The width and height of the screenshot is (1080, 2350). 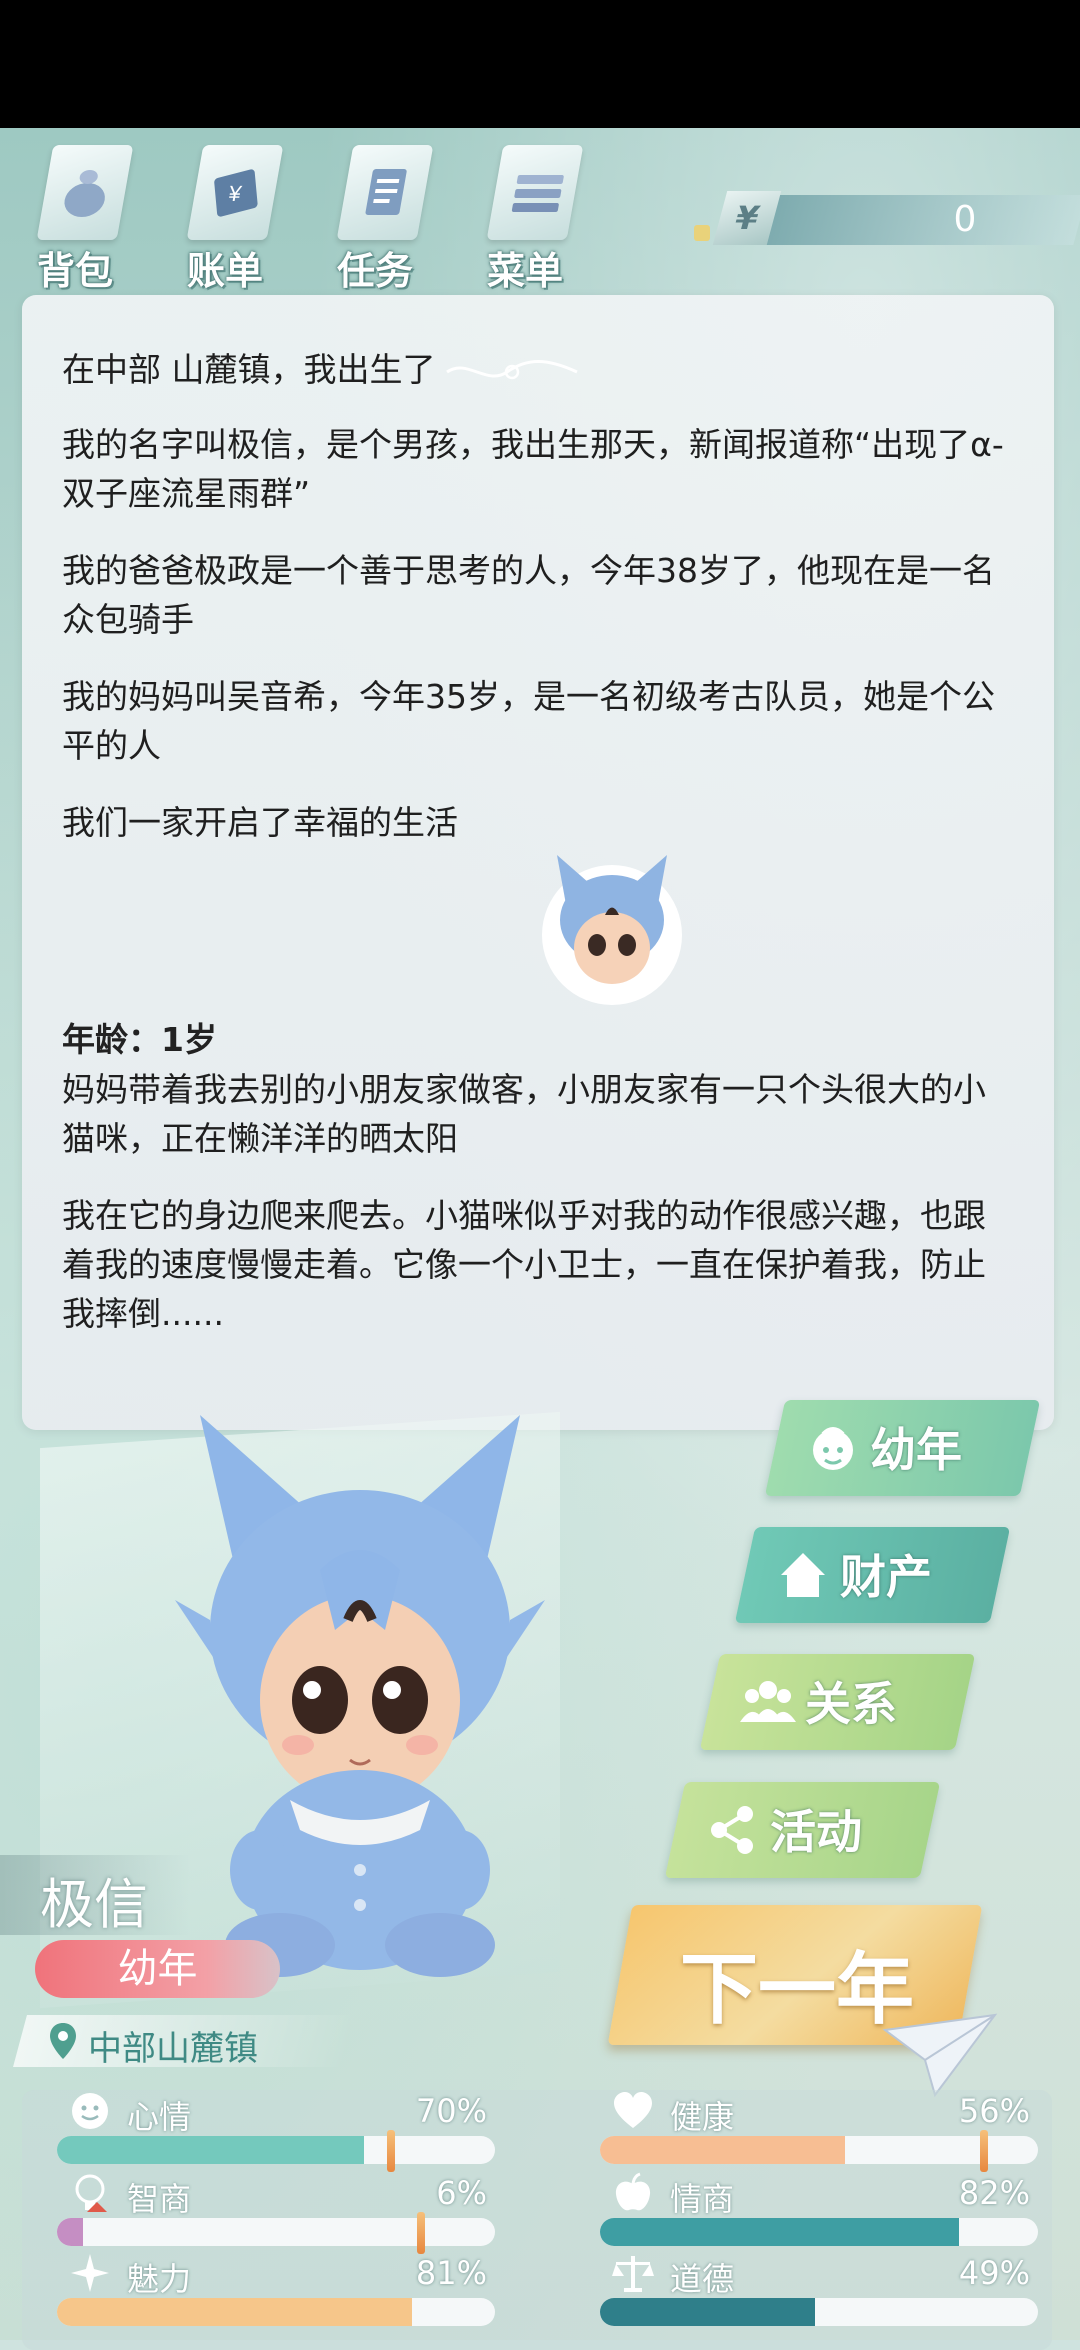 I want to click on task-label: 任务, so click(x=374, y=271).